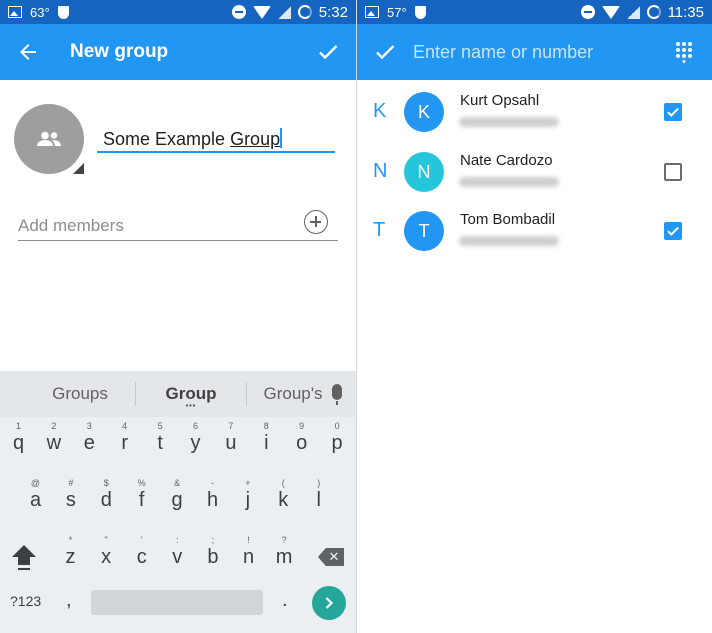 The height and width of the screenshot is (633, 712). Describe the element at coordinates (141, 499) in the screenshot. I see `key-f: % f` at that location.